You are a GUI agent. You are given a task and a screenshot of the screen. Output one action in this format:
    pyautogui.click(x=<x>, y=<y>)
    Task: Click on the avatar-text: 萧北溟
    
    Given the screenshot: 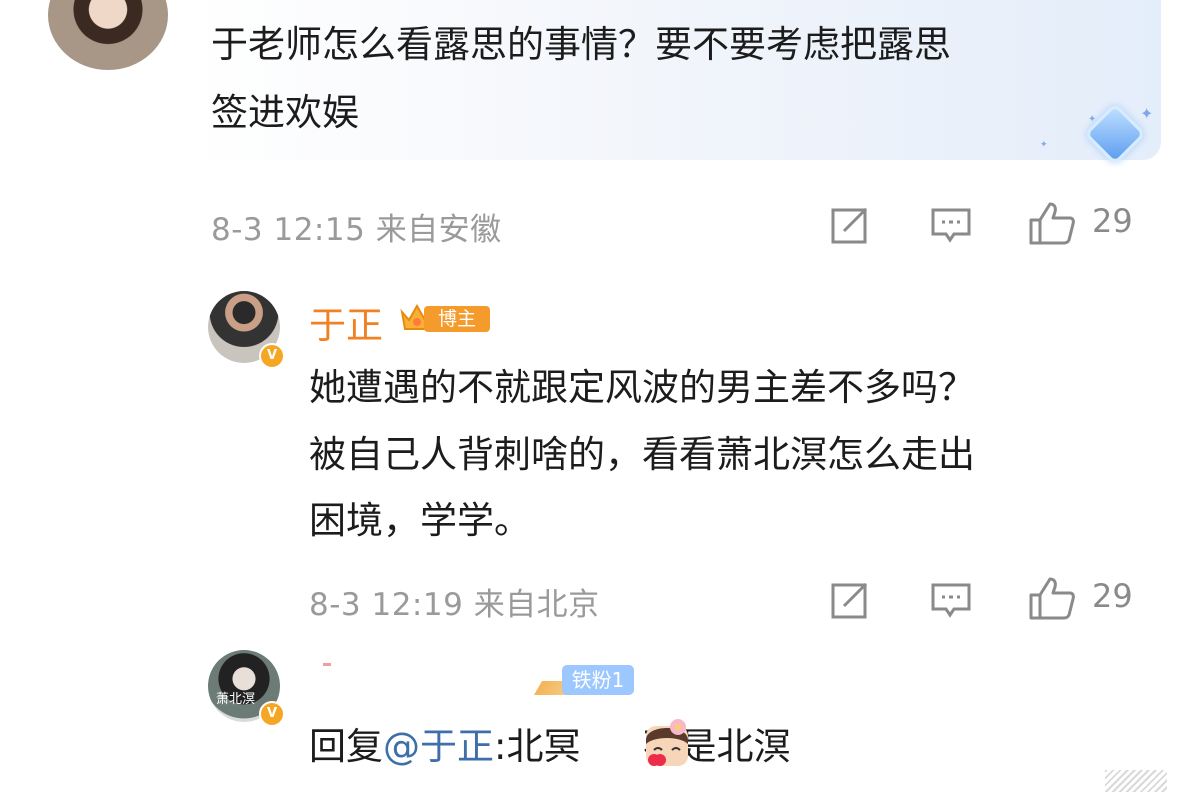 What is the action you would take?
    pyautogui.click(x=236, y=699)
    